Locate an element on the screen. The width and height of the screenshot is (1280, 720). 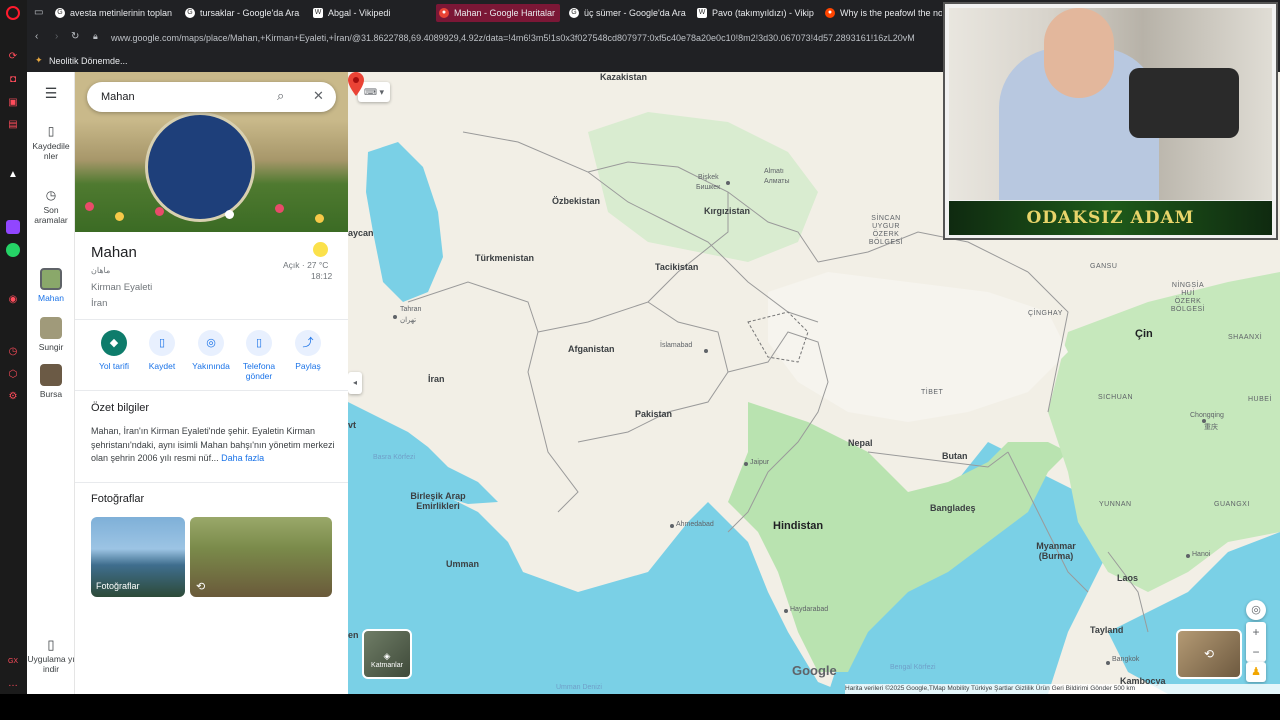
city-tahran: Tahran is located at coordinates (411, 309).